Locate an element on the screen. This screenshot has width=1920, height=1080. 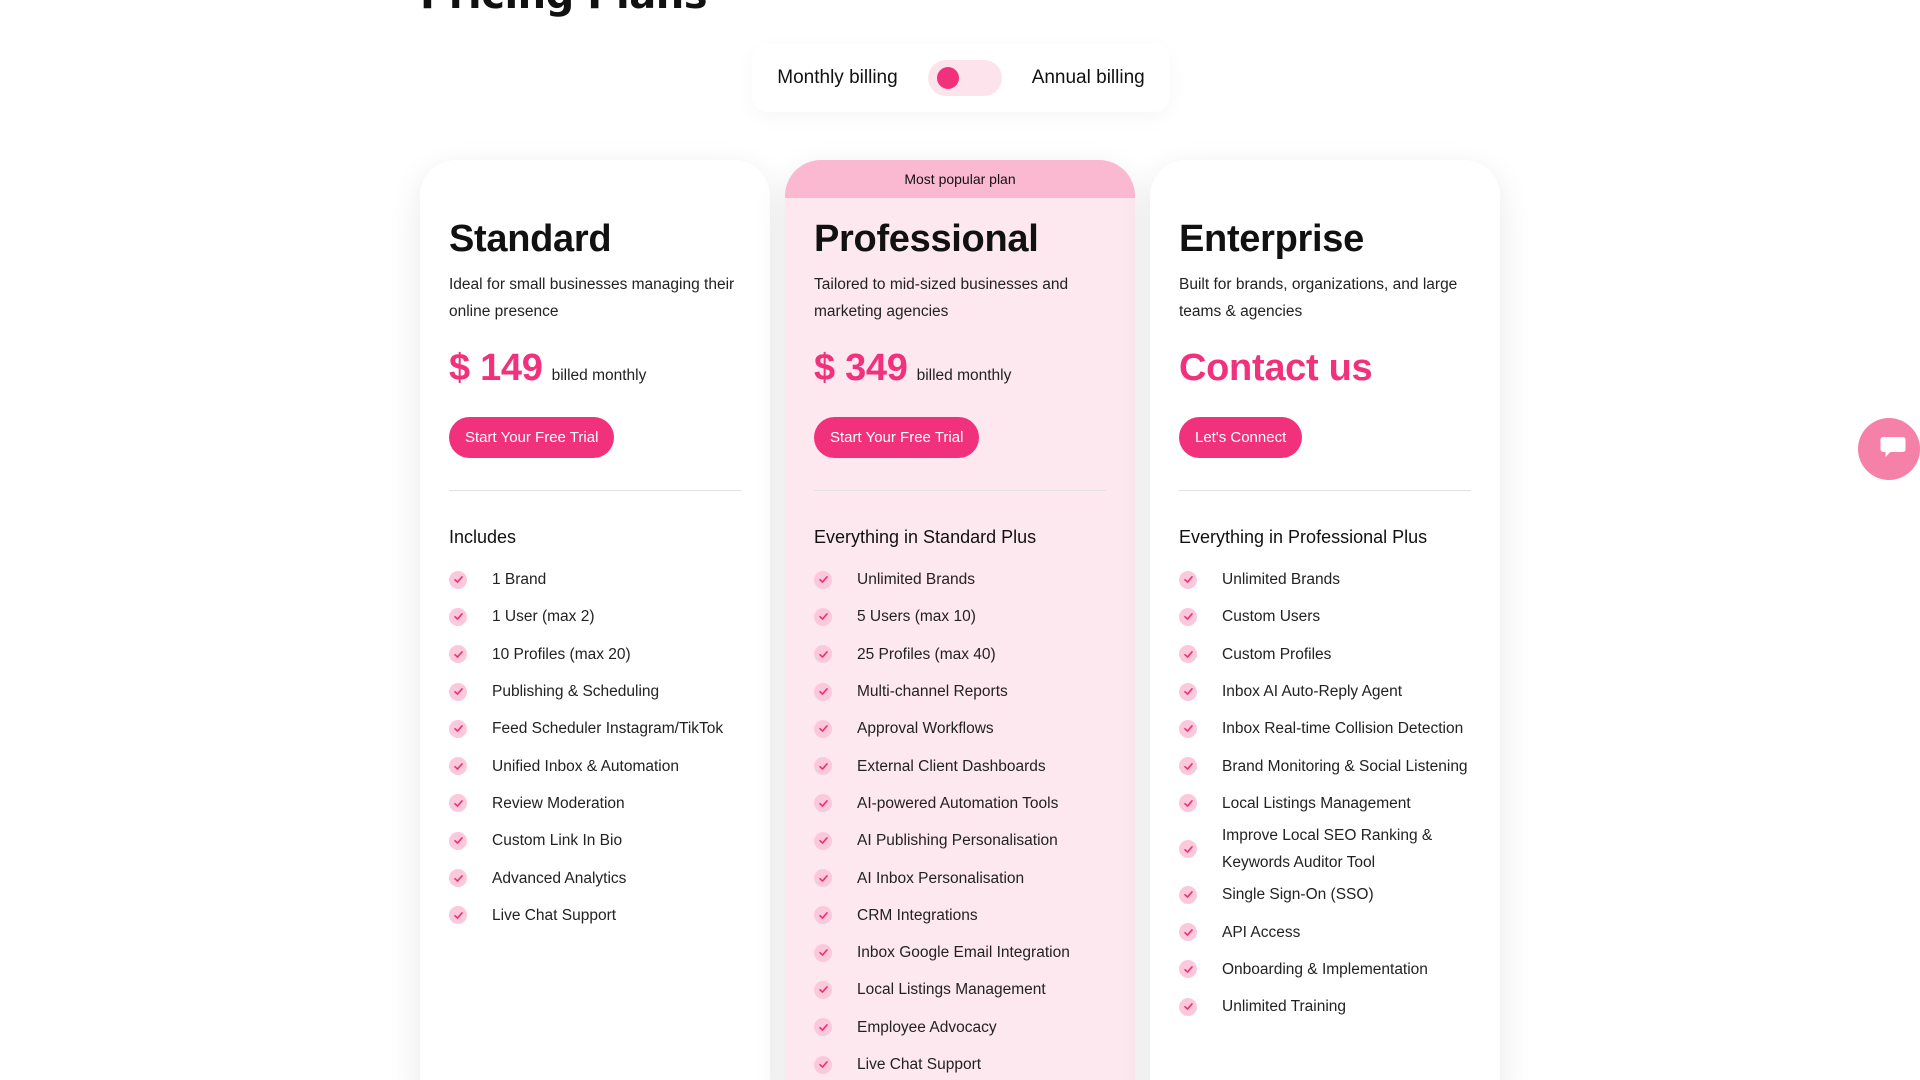
feature-text: Inbox AI Auto-Reply Agent is located at coordinates (1312, 692).